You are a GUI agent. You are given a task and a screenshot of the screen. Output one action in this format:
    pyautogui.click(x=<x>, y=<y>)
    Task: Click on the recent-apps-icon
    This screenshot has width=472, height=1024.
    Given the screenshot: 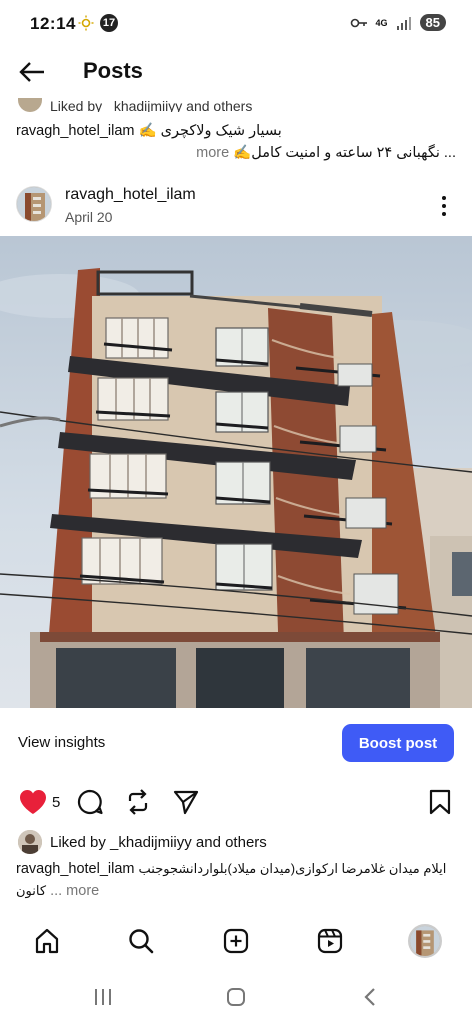 What is the action you would take?
    pyautogui.click(x=103, y=997)
    